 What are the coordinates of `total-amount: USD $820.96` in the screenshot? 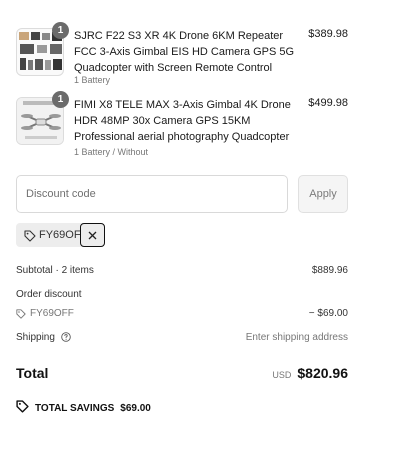 It's located at (310, 373).